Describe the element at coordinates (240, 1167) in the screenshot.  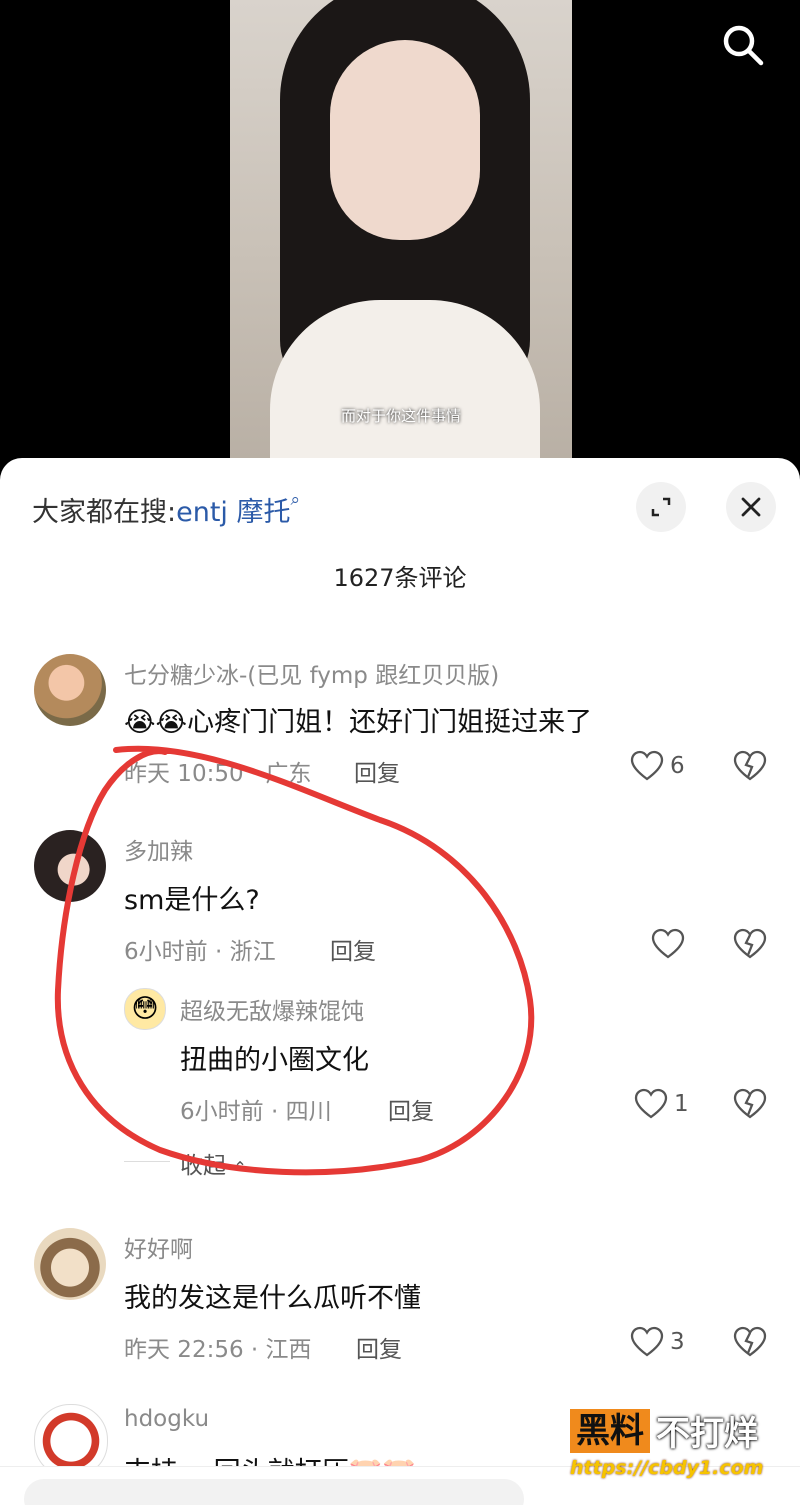
I see `chevron-up-icon: ⌃` at that location.